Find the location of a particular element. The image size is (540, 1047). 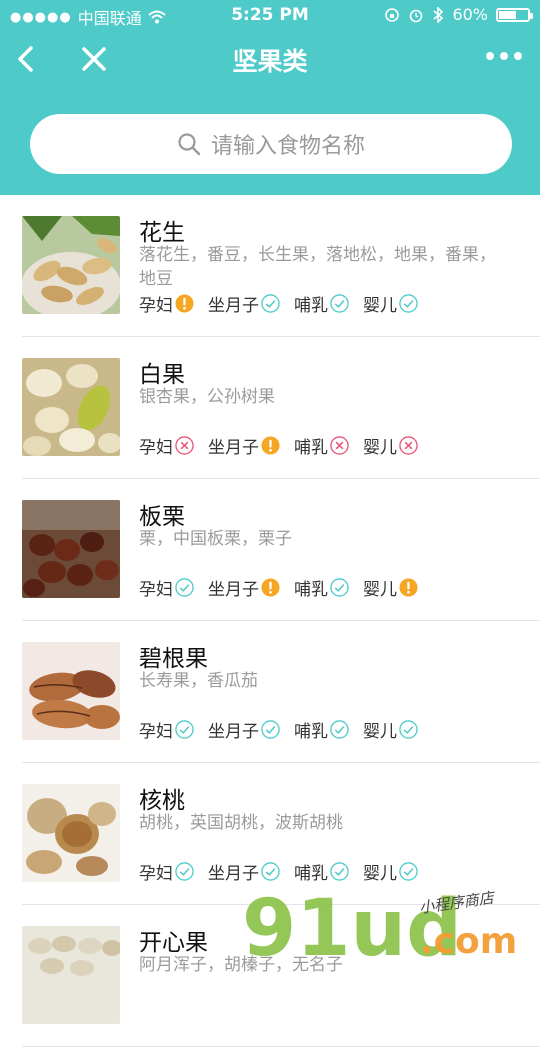

food-name: 白果 is located at coordinates (162, 375).